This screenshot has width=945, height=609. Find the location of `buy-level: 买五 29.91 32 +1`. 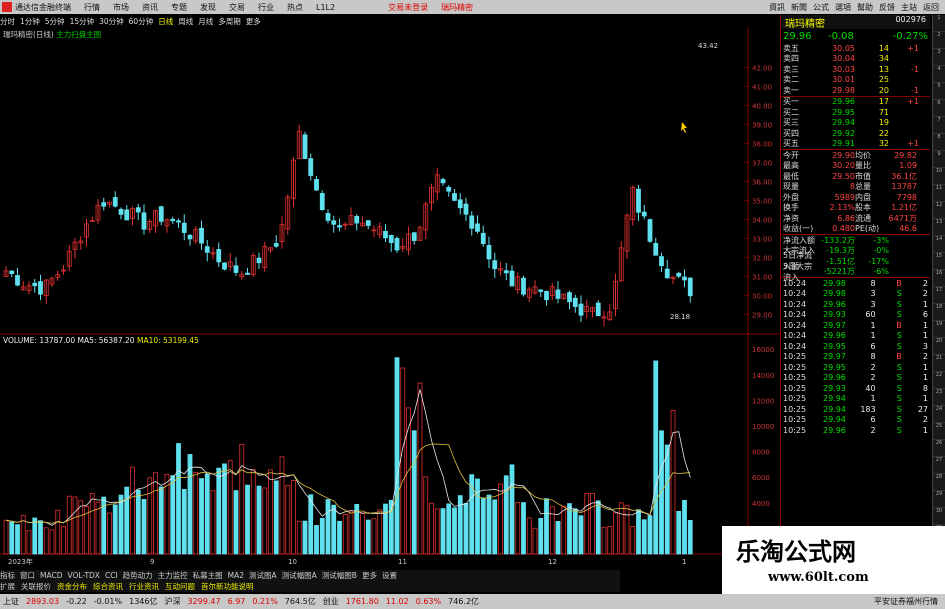

buy-level: 买五 29.91 32 +1 is located at coordinates (855, 144).